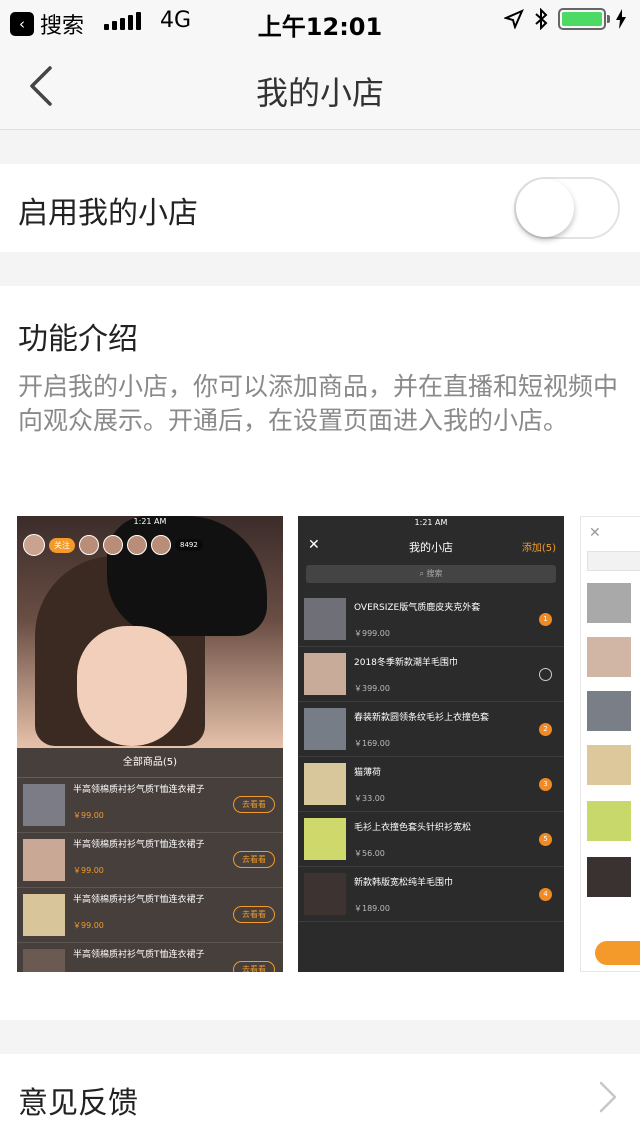 The width and height of the screenshot is (640, 1136). What do you see at coordinates (538, 548) in the screenshot?
I see `preview-add-label: 添加(5)` at bounding box center [538, 548].